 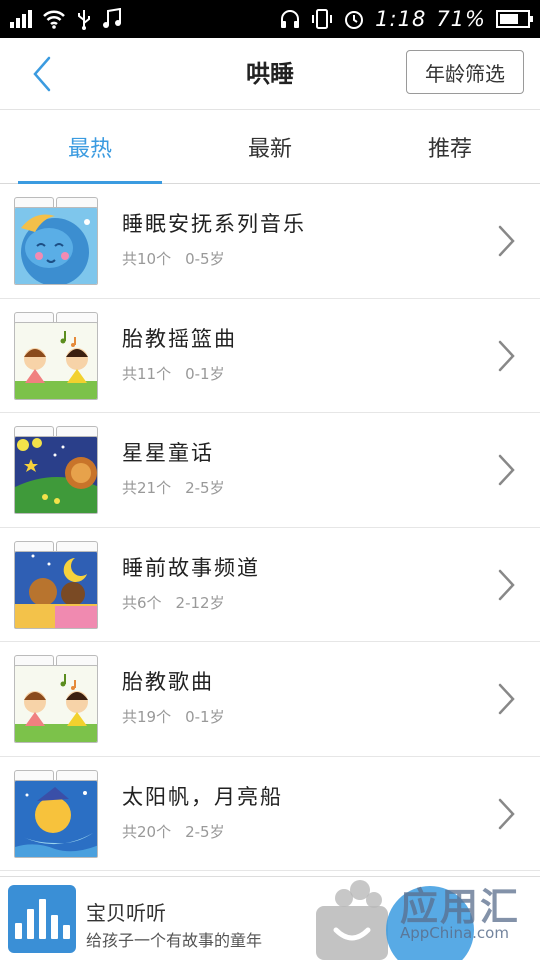 I want to click on moon-face-image, so click(x=56, y=246).